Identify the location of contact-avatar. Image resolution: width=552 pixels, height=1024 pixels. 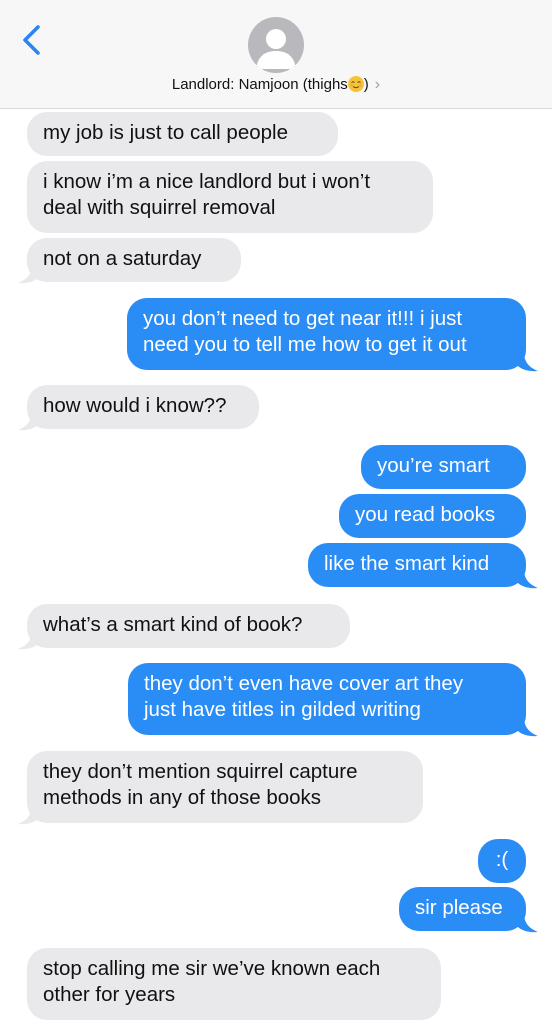
(276, 45).